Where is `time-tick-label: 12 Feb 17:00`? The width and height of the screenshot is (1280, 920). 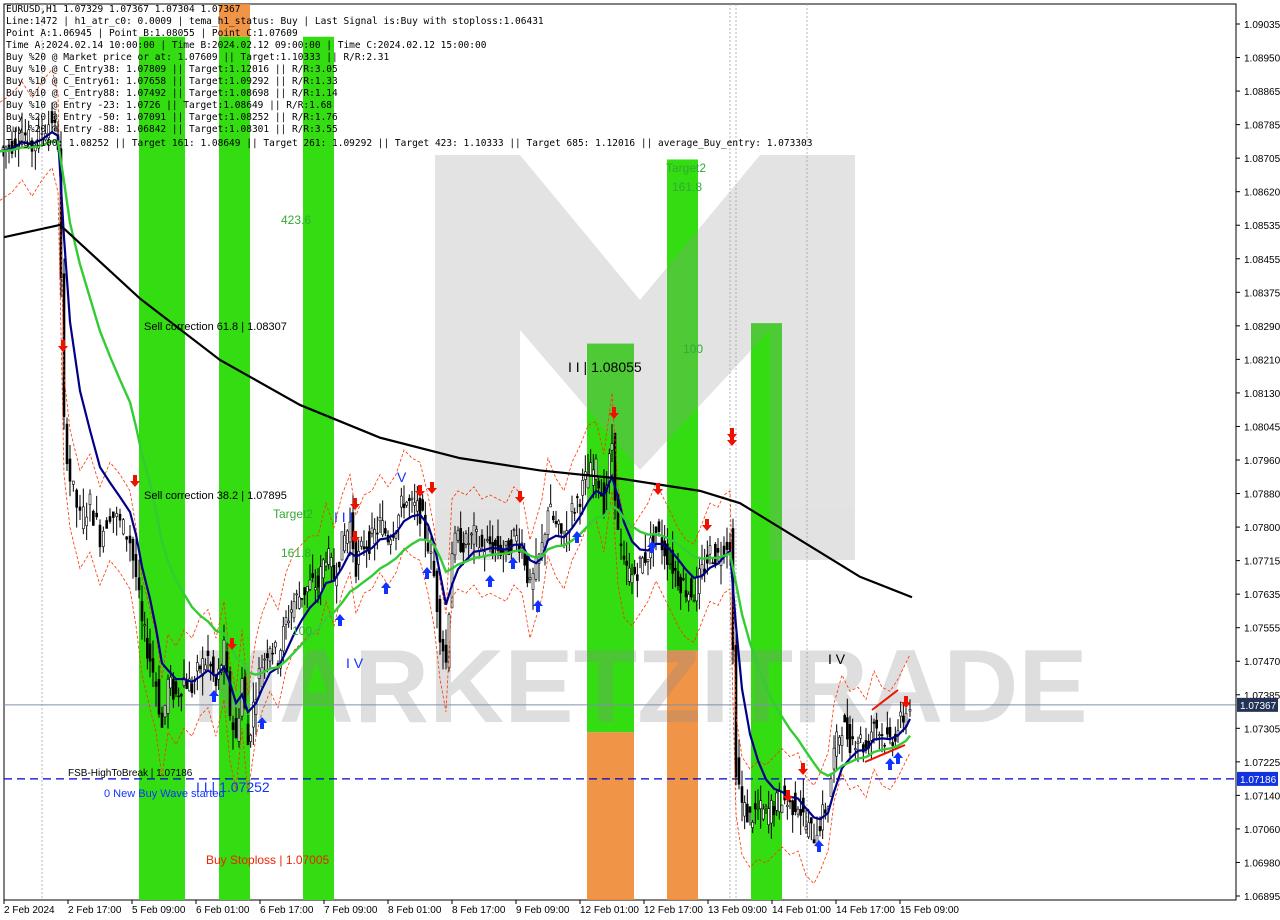 time-tick-label: 12 Feb 17:00 is located at coordinates (673, 910).